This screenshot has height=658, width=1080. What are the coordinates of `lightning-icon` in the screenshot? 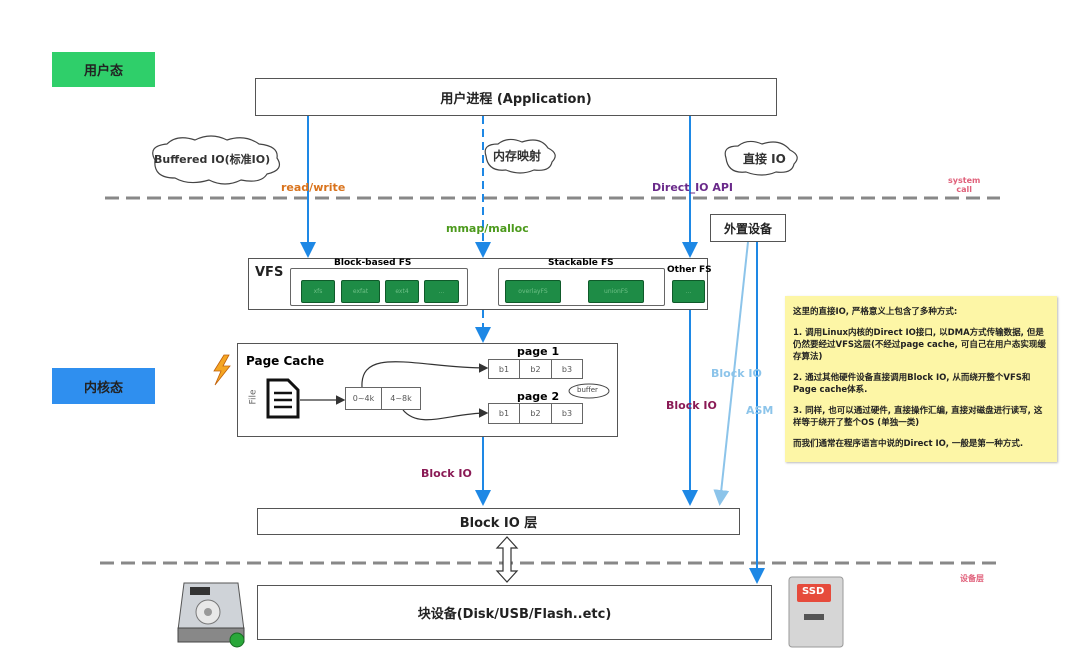 It's located at (222, 370).